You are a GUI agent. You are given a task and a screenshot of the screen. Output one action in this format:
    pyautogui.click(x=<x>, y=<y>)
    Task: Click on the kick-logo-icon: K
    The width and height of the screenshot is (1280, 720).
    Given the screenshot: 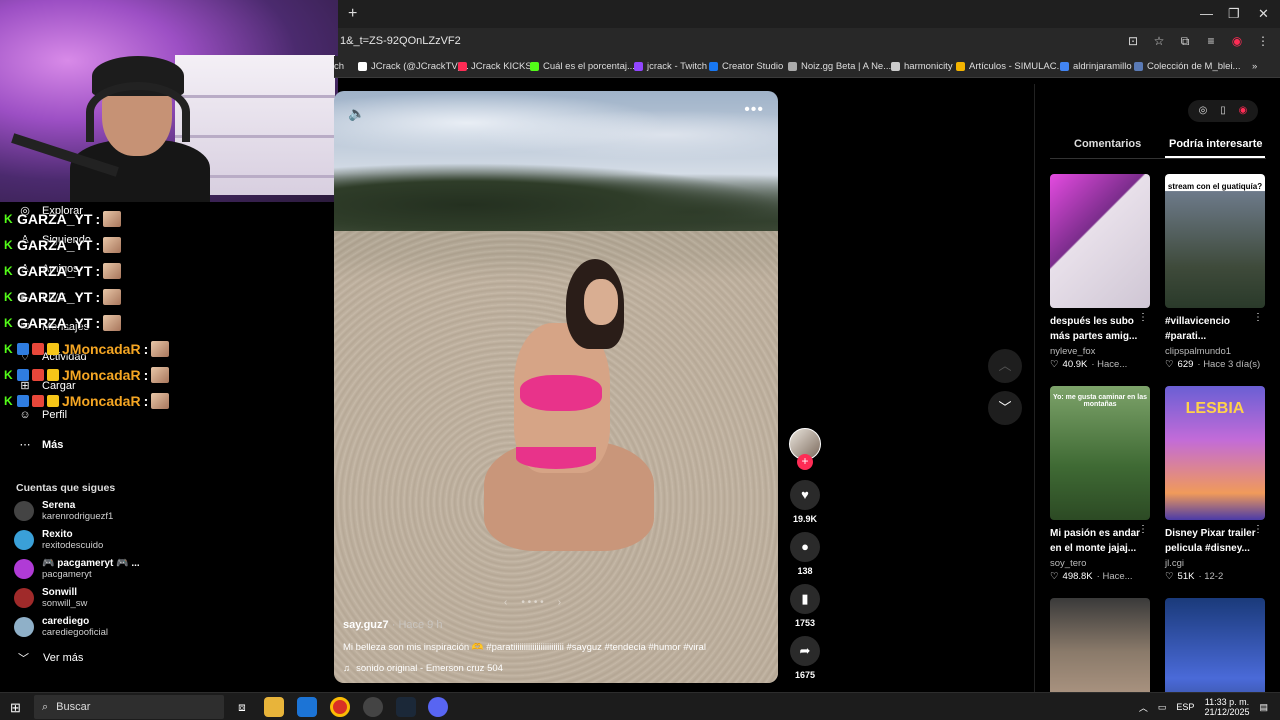 What is the action you would take?
    pyautogui.click(x=8, y=297)
    